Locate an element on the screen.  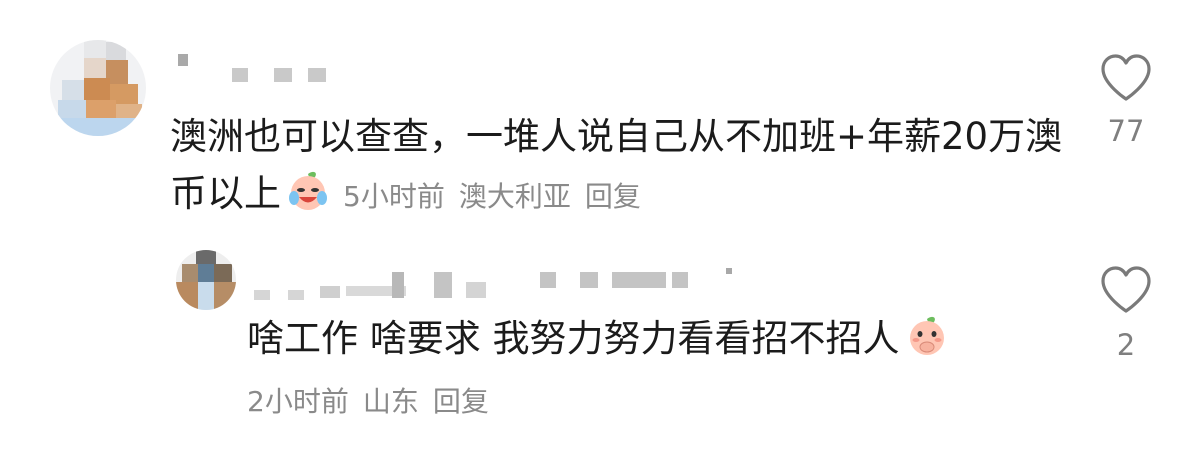
comment-body: 啥工作 啥要求 我努力努力看看招不招人 is located at coordinates (604, 338).